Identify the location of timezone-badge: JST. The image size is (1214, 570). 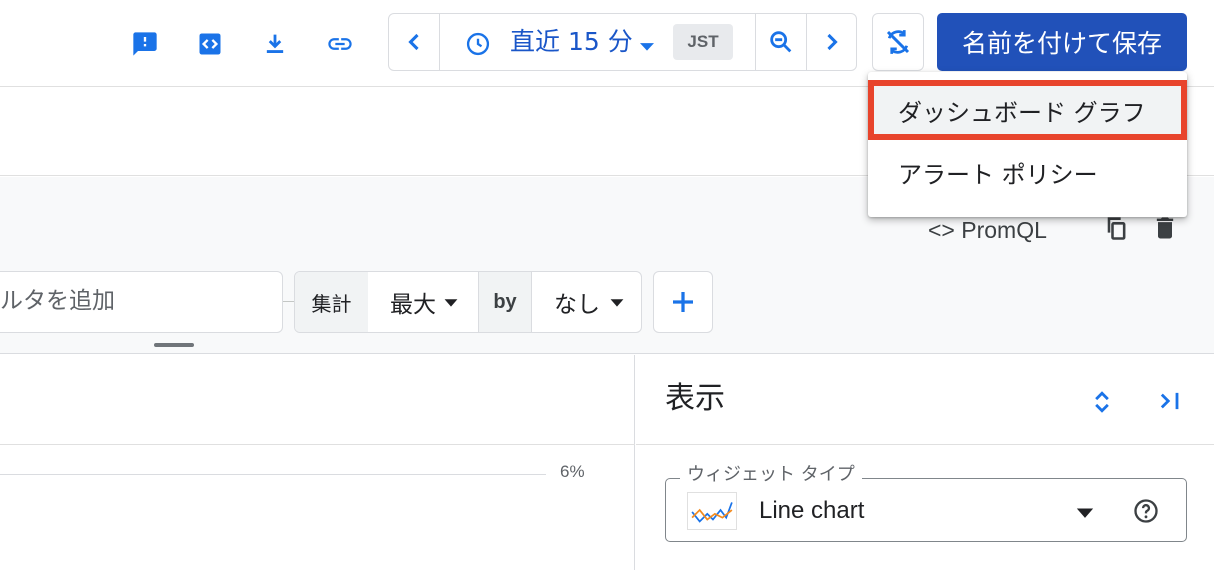
(703, 42).